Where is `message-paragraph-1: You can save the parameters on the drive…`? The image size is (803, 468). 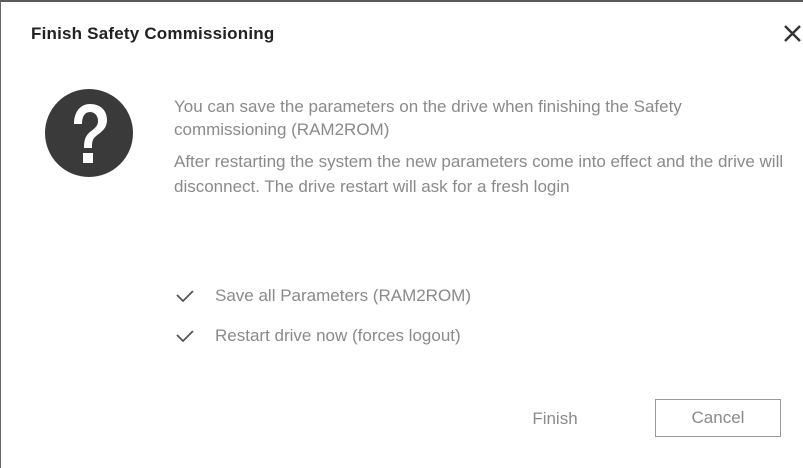 message-paragraph-1: You can save the parameters on the drive… is located at coordinates (428, 118).